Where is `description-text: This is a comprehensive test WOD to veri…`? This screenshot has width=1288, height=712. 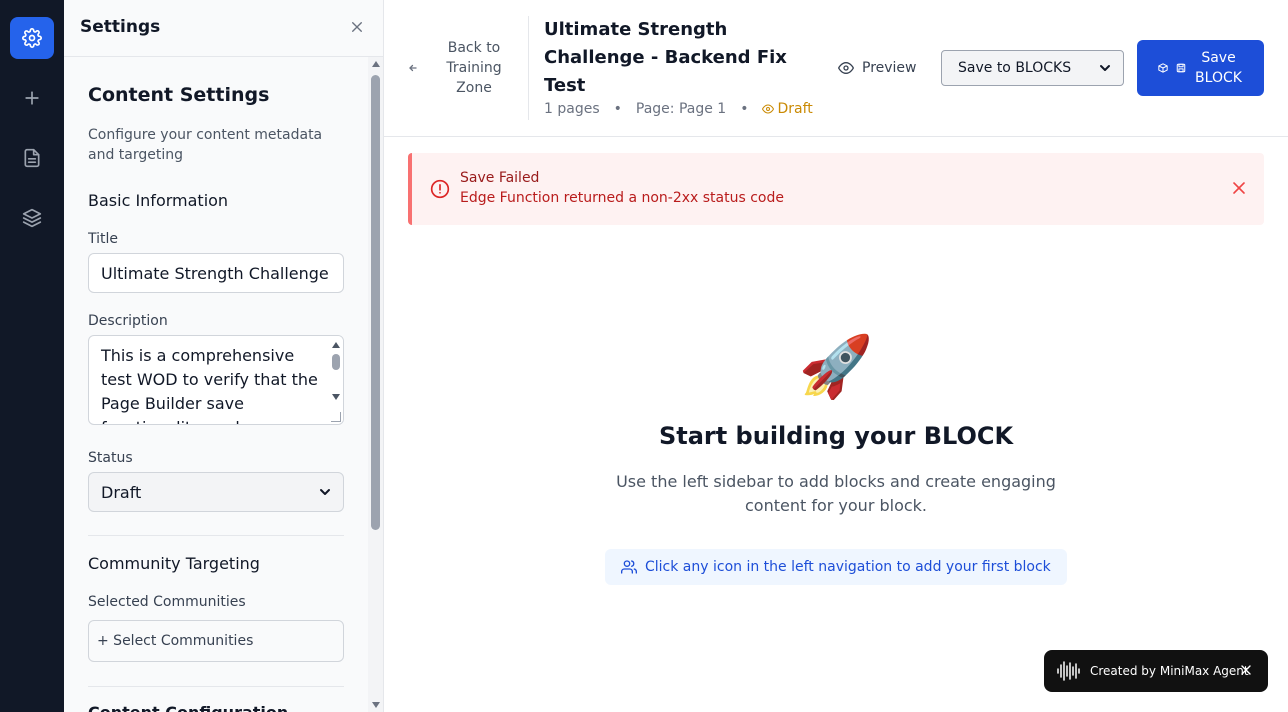 description-text: This is a comprehensive test WOD to veri… is located at coordinates (209, 385).